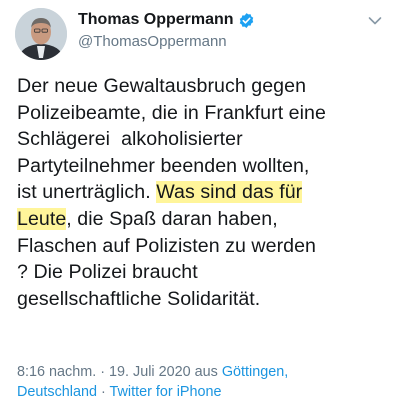 The image size is (400, 403). What do you see at coordinates (107, 272) in the screenshot?
I see `tweet-line: ? Die Polizei braucht` at bounding box center [107, 272].